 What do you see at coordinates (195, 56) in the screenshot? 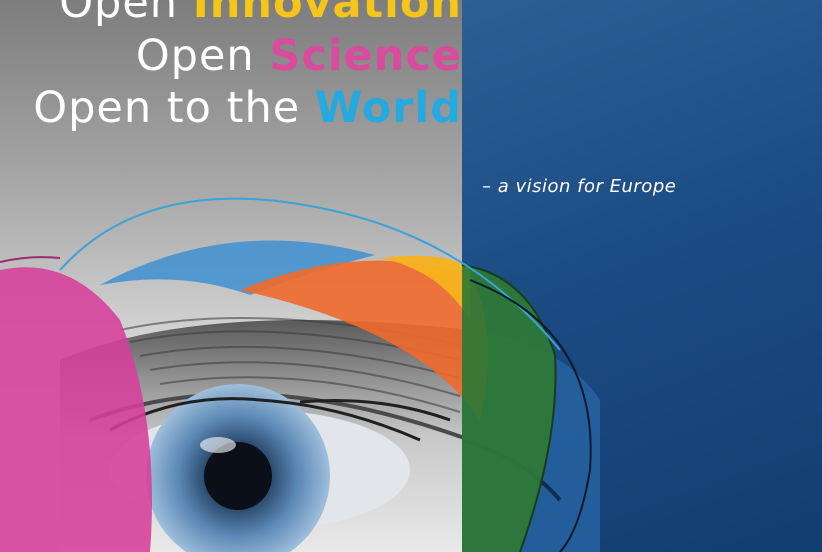
I see `title-open-2: Open` at bounding box center [195, 56].